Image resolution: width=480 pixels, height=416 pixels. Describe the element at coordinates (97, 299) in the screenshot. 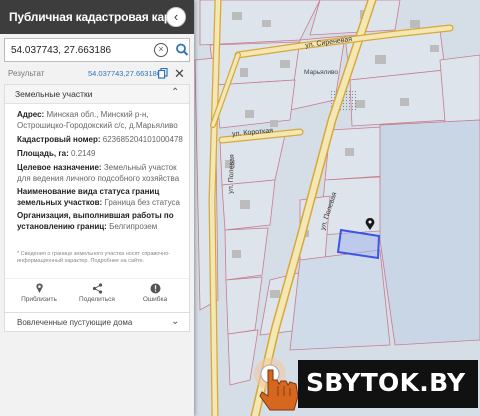

I see `share-label: Поделиться` at that location.